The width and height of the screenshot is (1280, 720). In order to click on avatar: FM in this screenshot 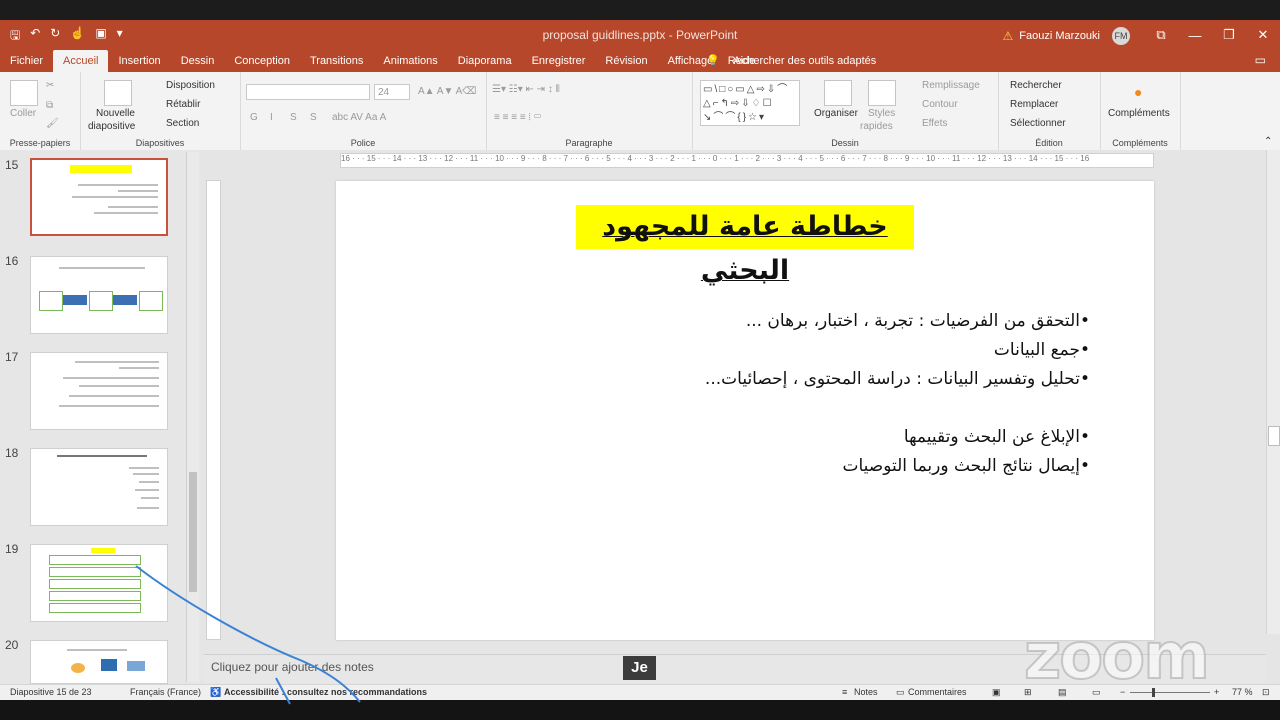, I will do `click(1121, 36)`.